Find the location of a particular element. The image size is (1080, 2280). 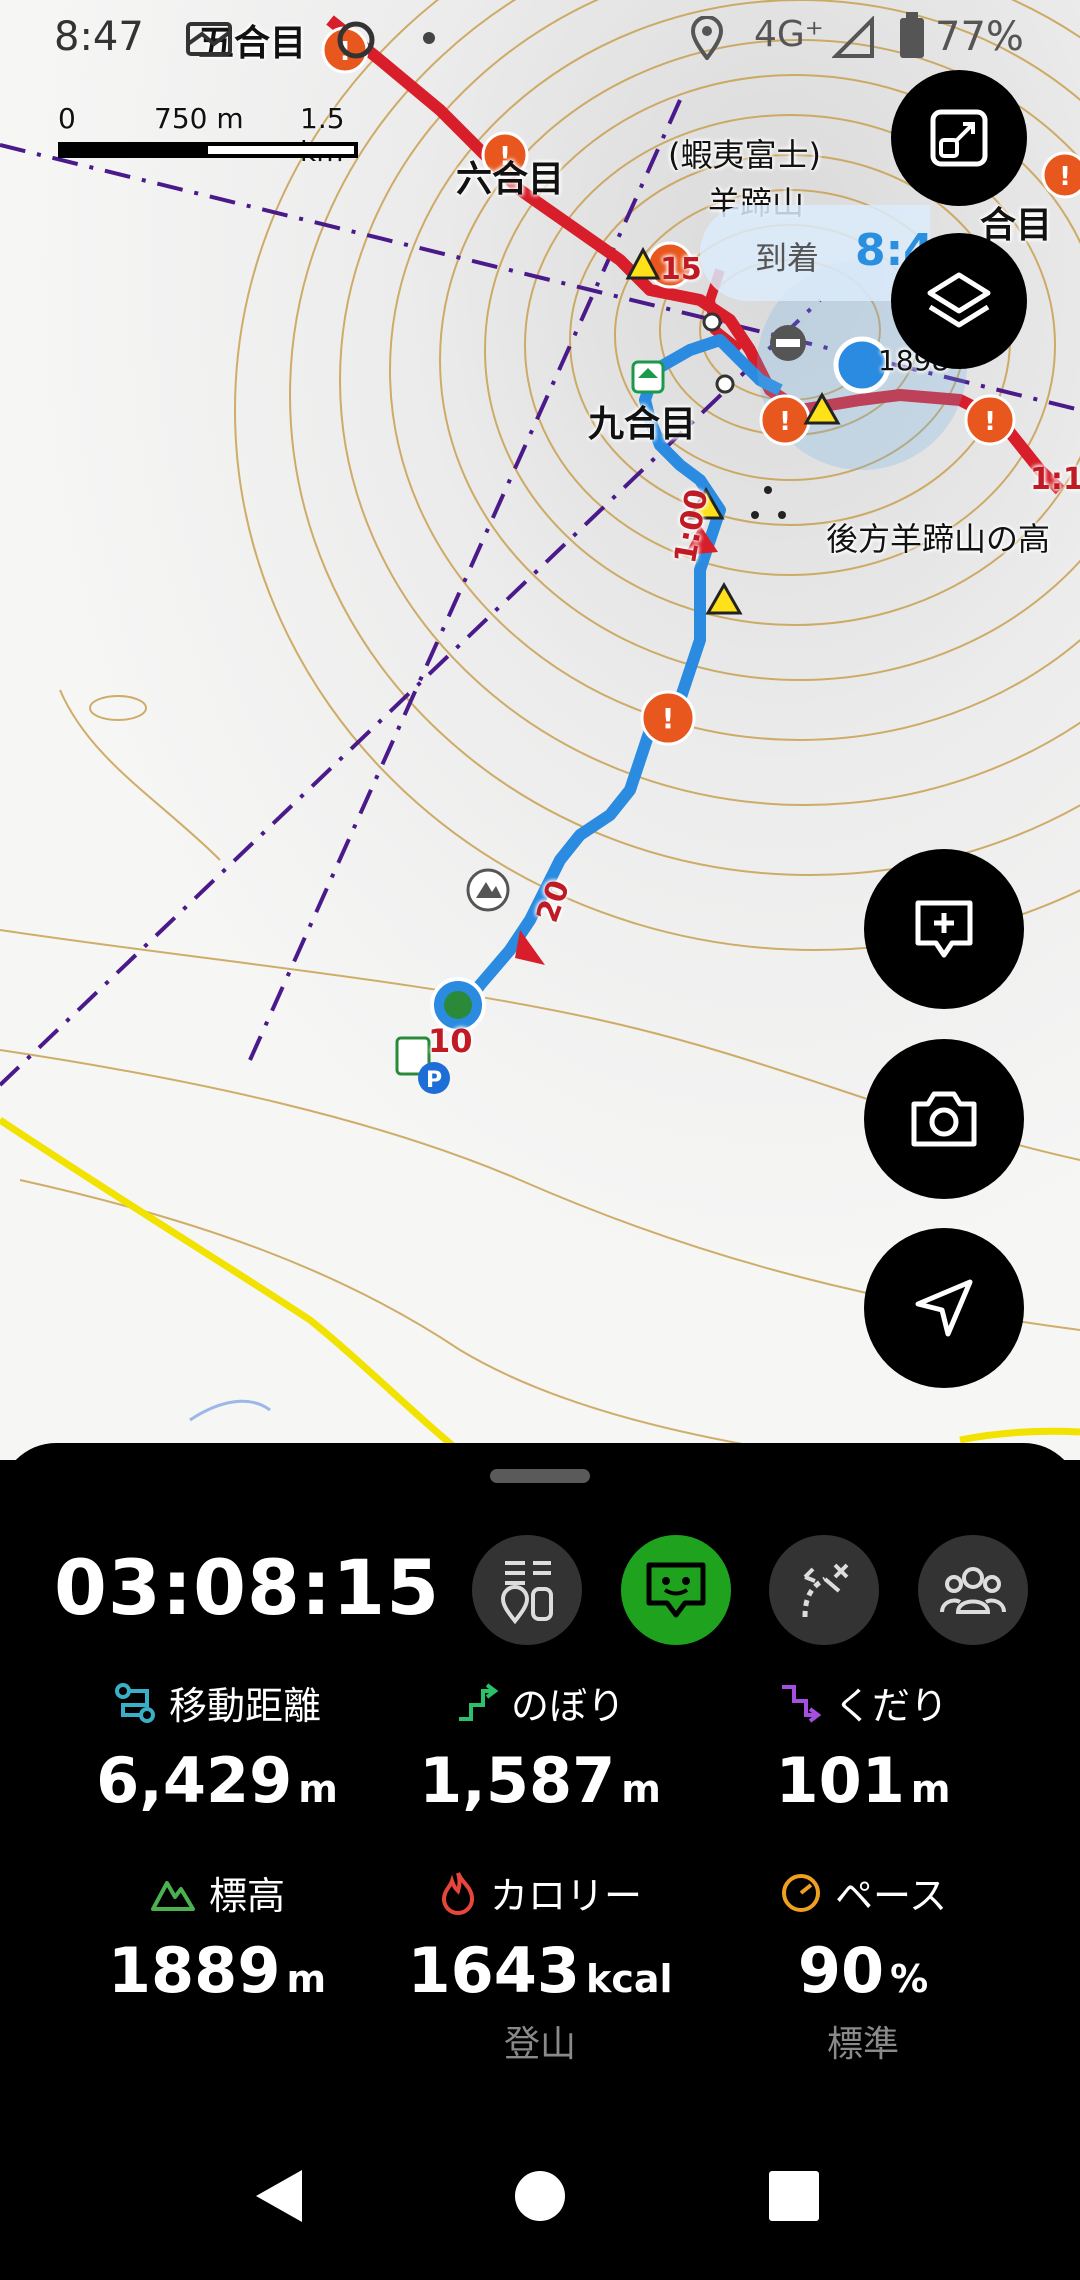

group-icon is located at coordinates (973, 1590).